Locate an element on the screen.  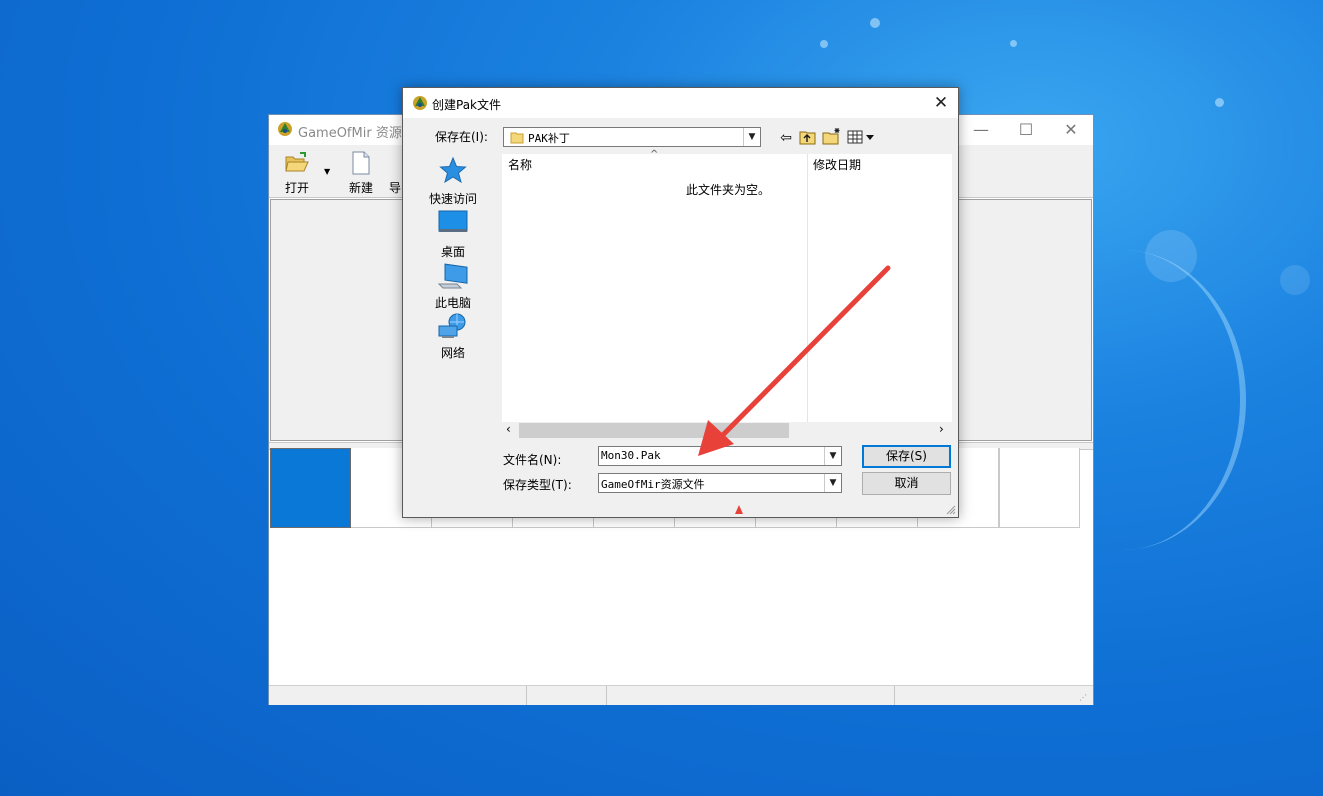
view-menu-icon is located at coordinates (861, 137).